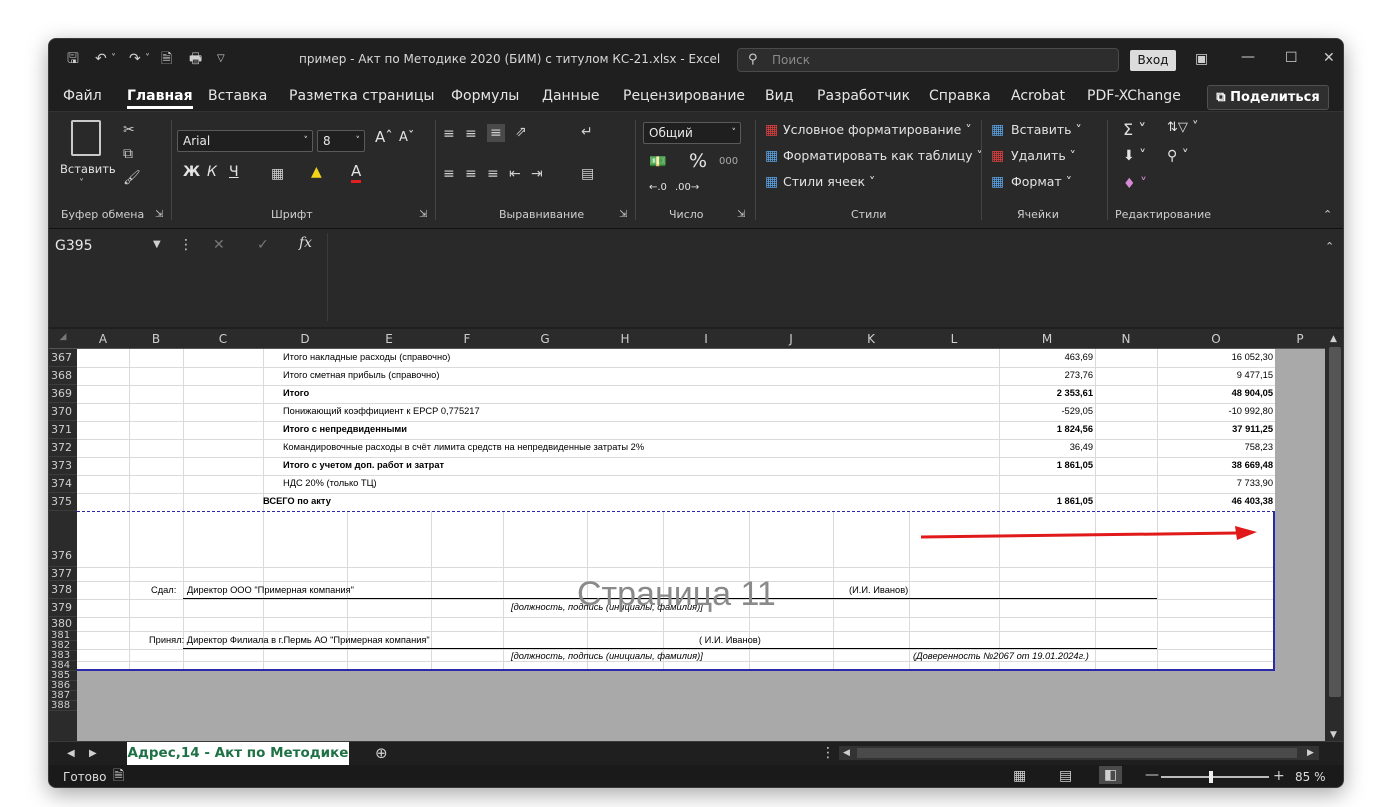  I want to click on paste-button: Вставить, so click(88, 169).